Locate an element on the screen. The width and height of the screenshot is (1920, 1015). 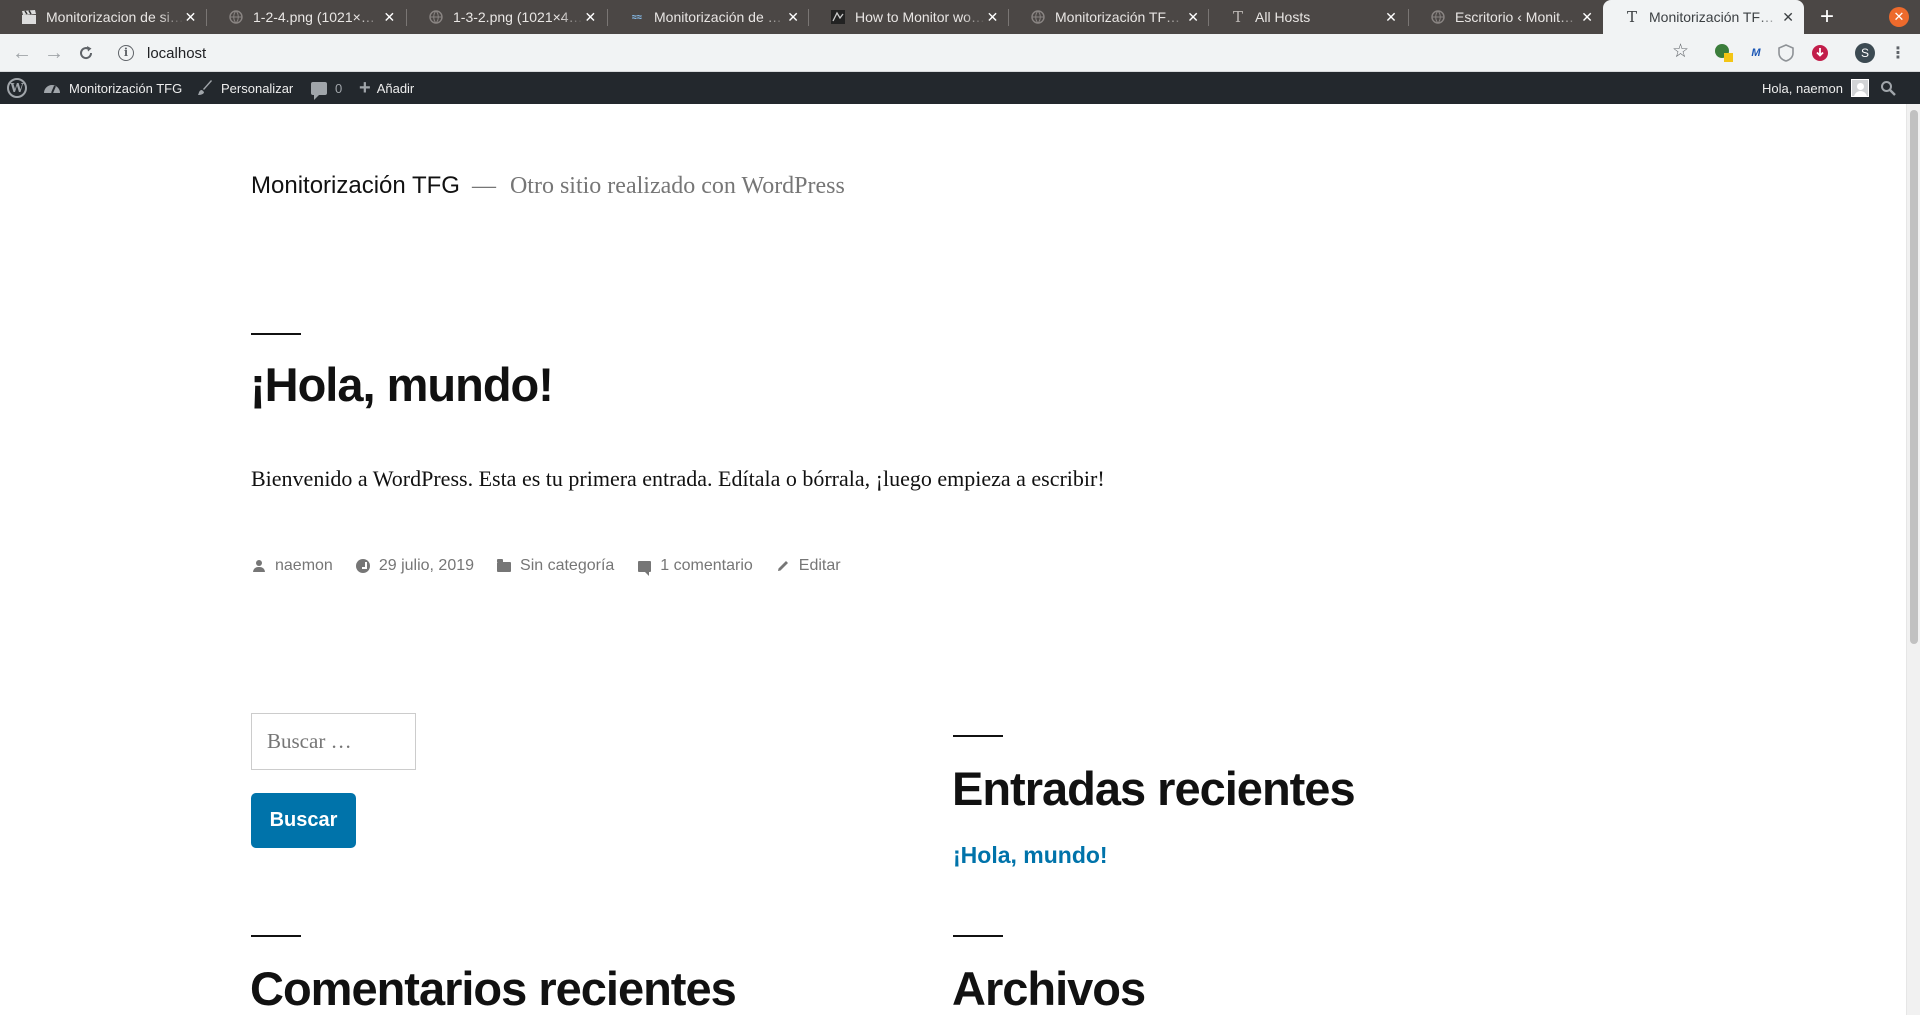
search-button: Buscar is located at coordinates (303, 820).